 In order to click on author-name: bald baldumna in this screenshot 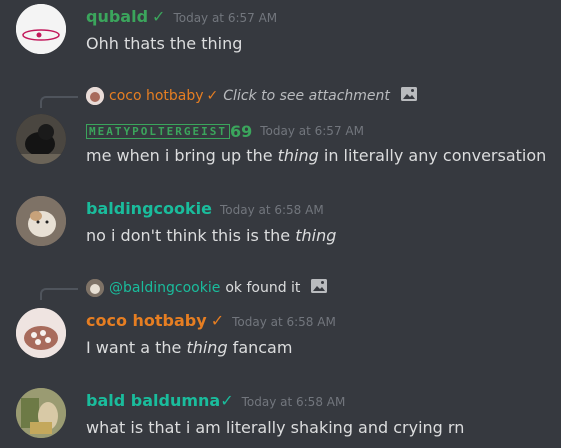, I will do `click(153, 400)`.